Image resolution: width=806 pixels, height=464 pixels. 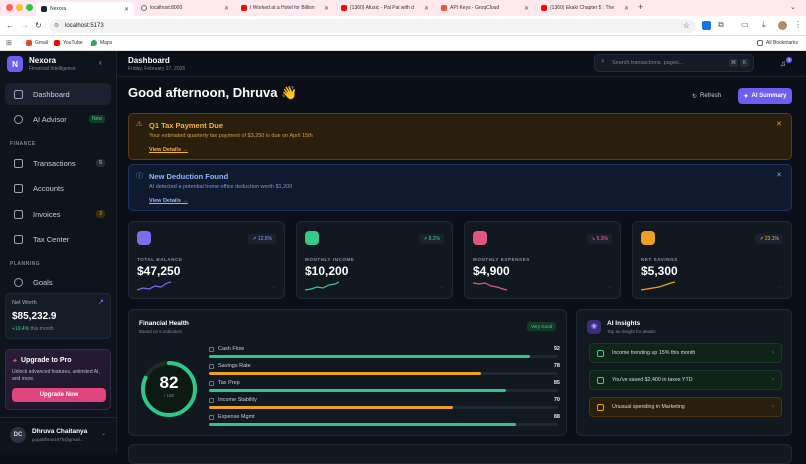 What do you see at coordinates (56, 25) in the screenshot?
I see `site-info-icon: ⊜` at bounding box center [56, 25].